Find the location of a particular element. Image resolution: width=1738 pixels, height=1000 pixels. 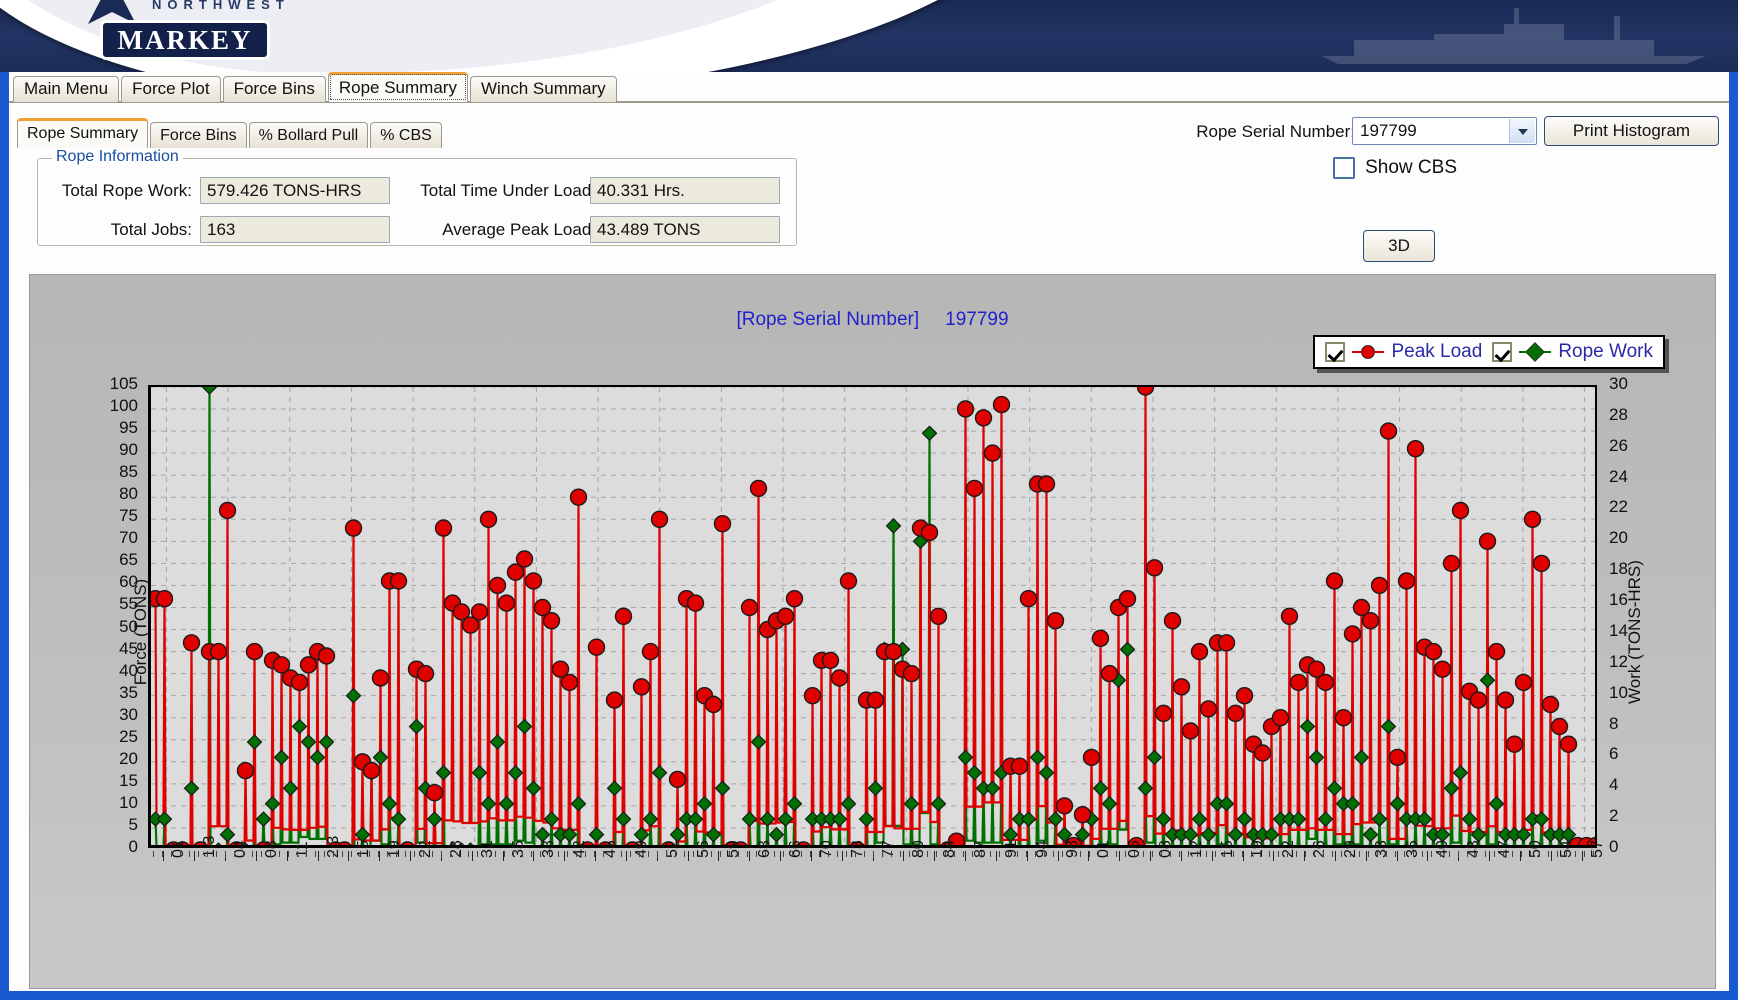

average-peak-load-label: Average Peak Load: is located at coordinates (519, 229).